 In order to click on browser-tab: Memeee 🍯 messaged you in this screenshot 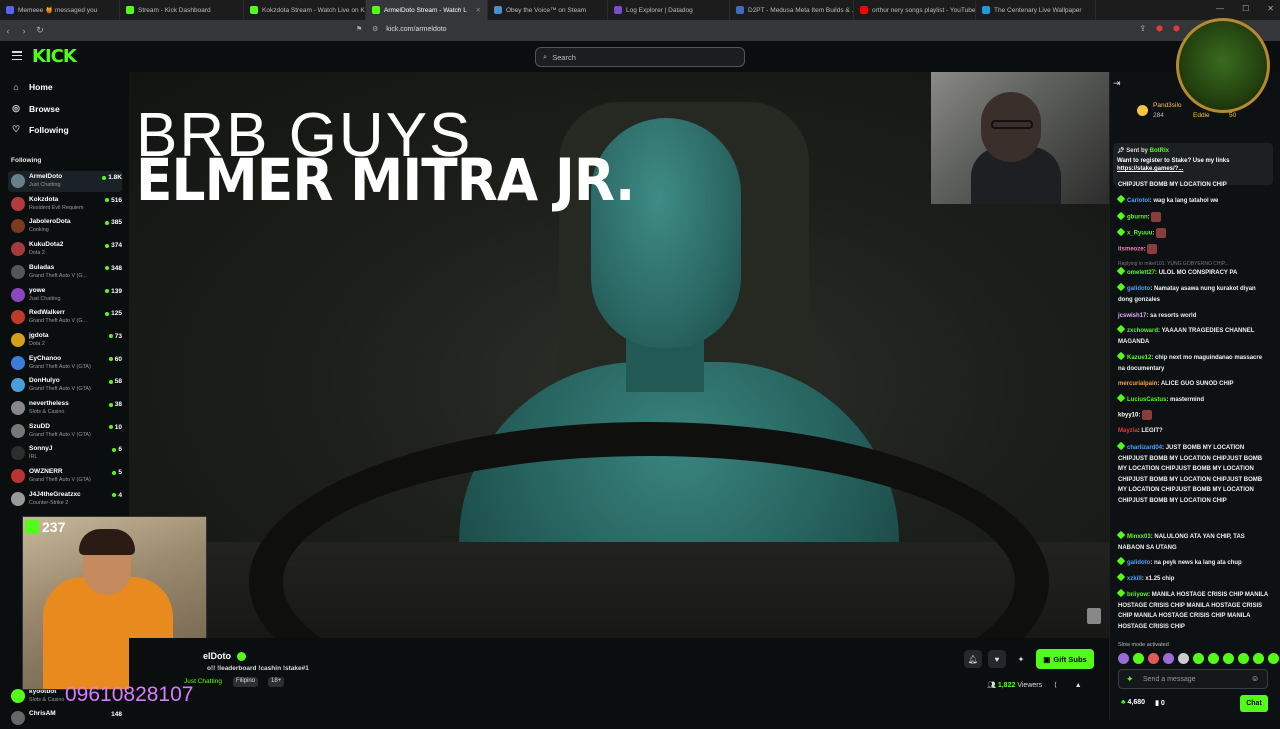, I will do `click(60, 10)`.